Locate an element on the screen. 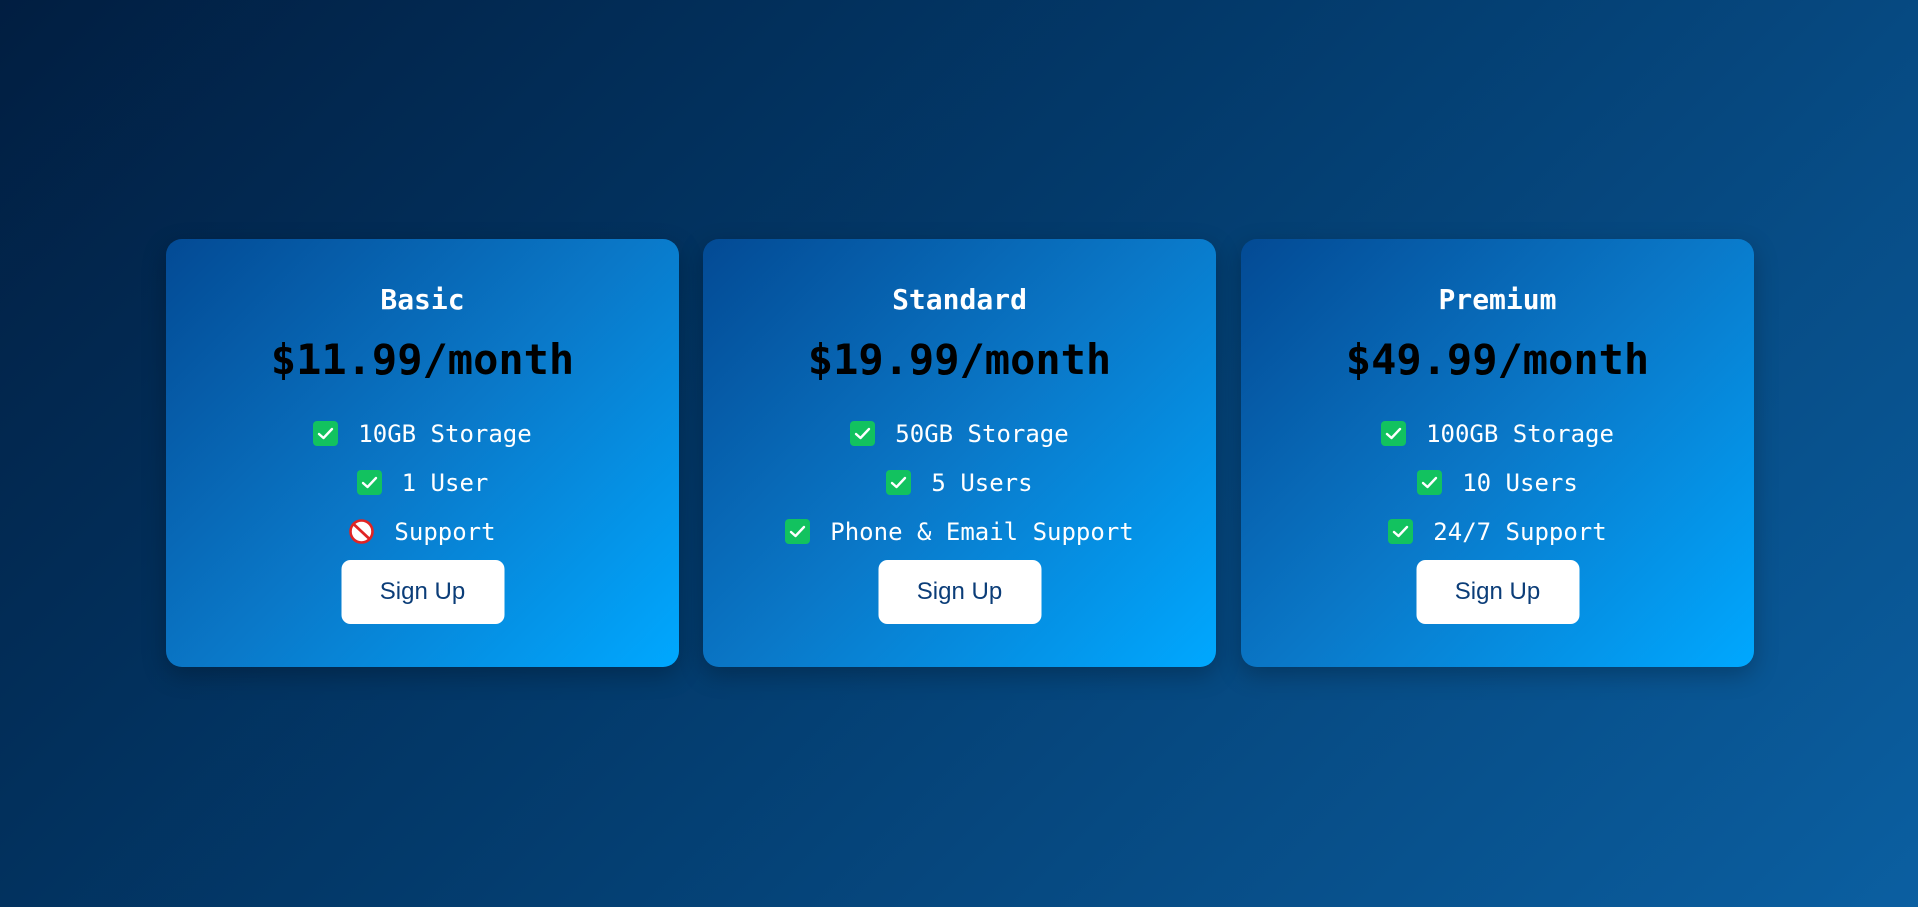 The height and width of the screenshot is (907, 1918). feature-item: 100GB Storage is located at coordinates (1497, 433).